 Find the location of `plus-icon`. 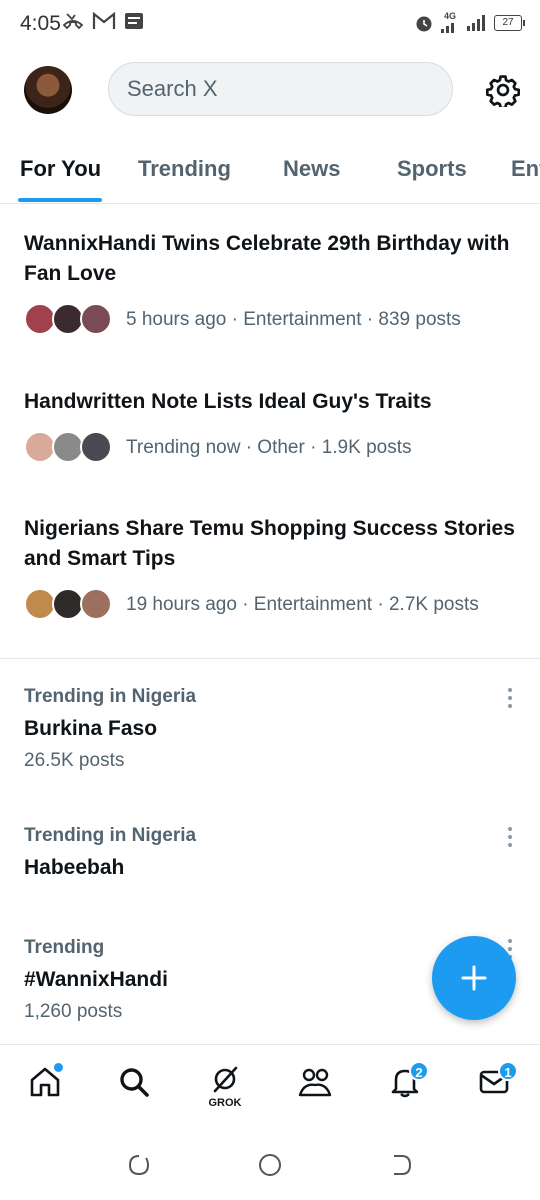

plus-icon is located at coordinates (474, 978).